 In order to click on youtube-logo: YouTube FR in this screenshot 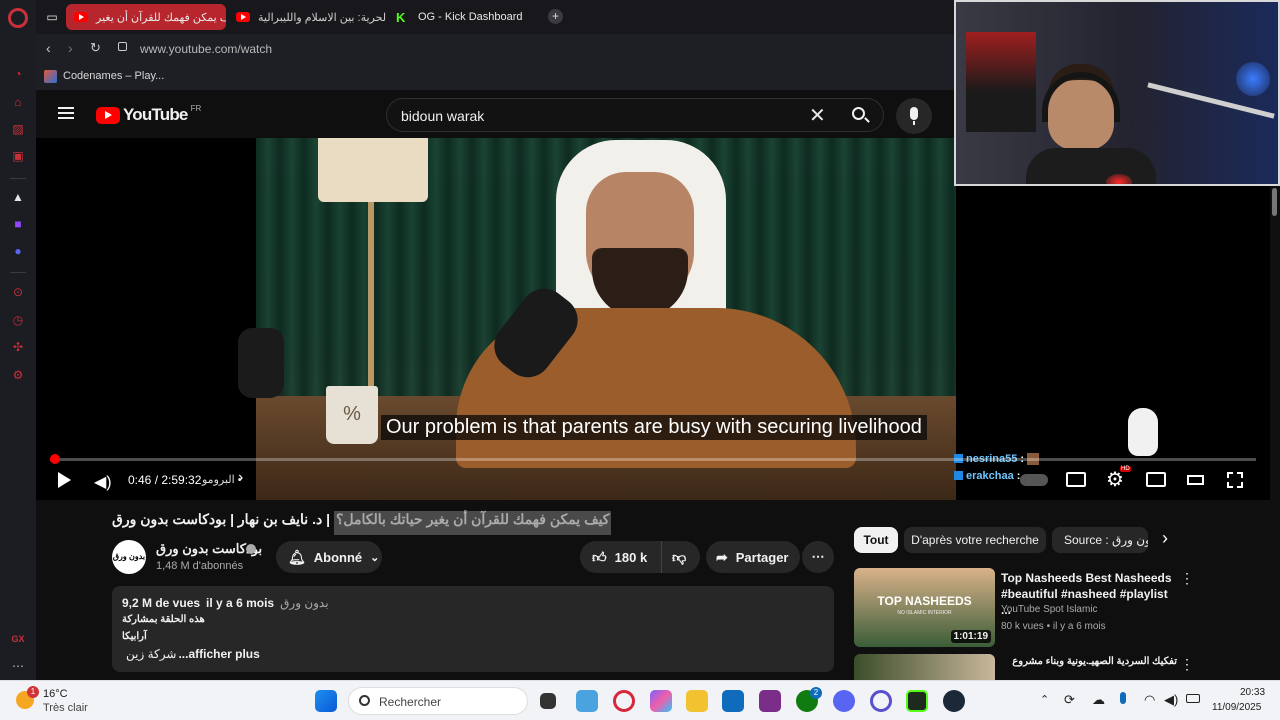, I will do `click(148, 114)`.